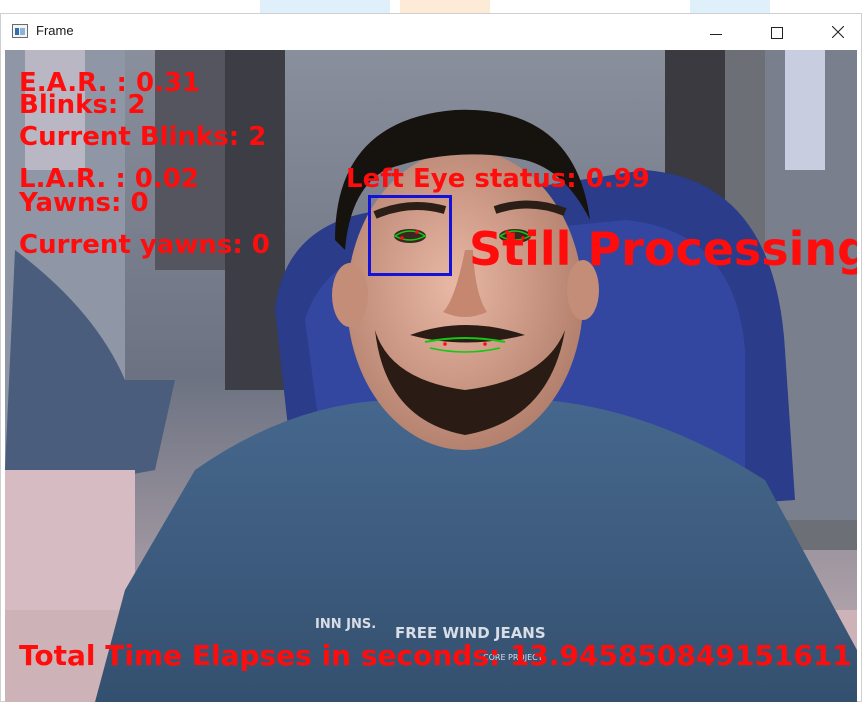 The width and height of the screenshot is (862, 702). I want to click on close-button, so click(838, 32).